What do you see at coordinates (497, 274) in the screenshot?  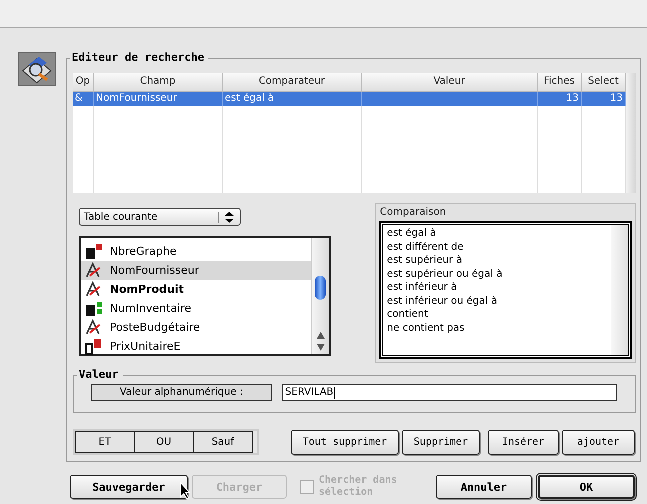 I see `list-item: est supérieur ou égal à` at bounding box center [497, 274].